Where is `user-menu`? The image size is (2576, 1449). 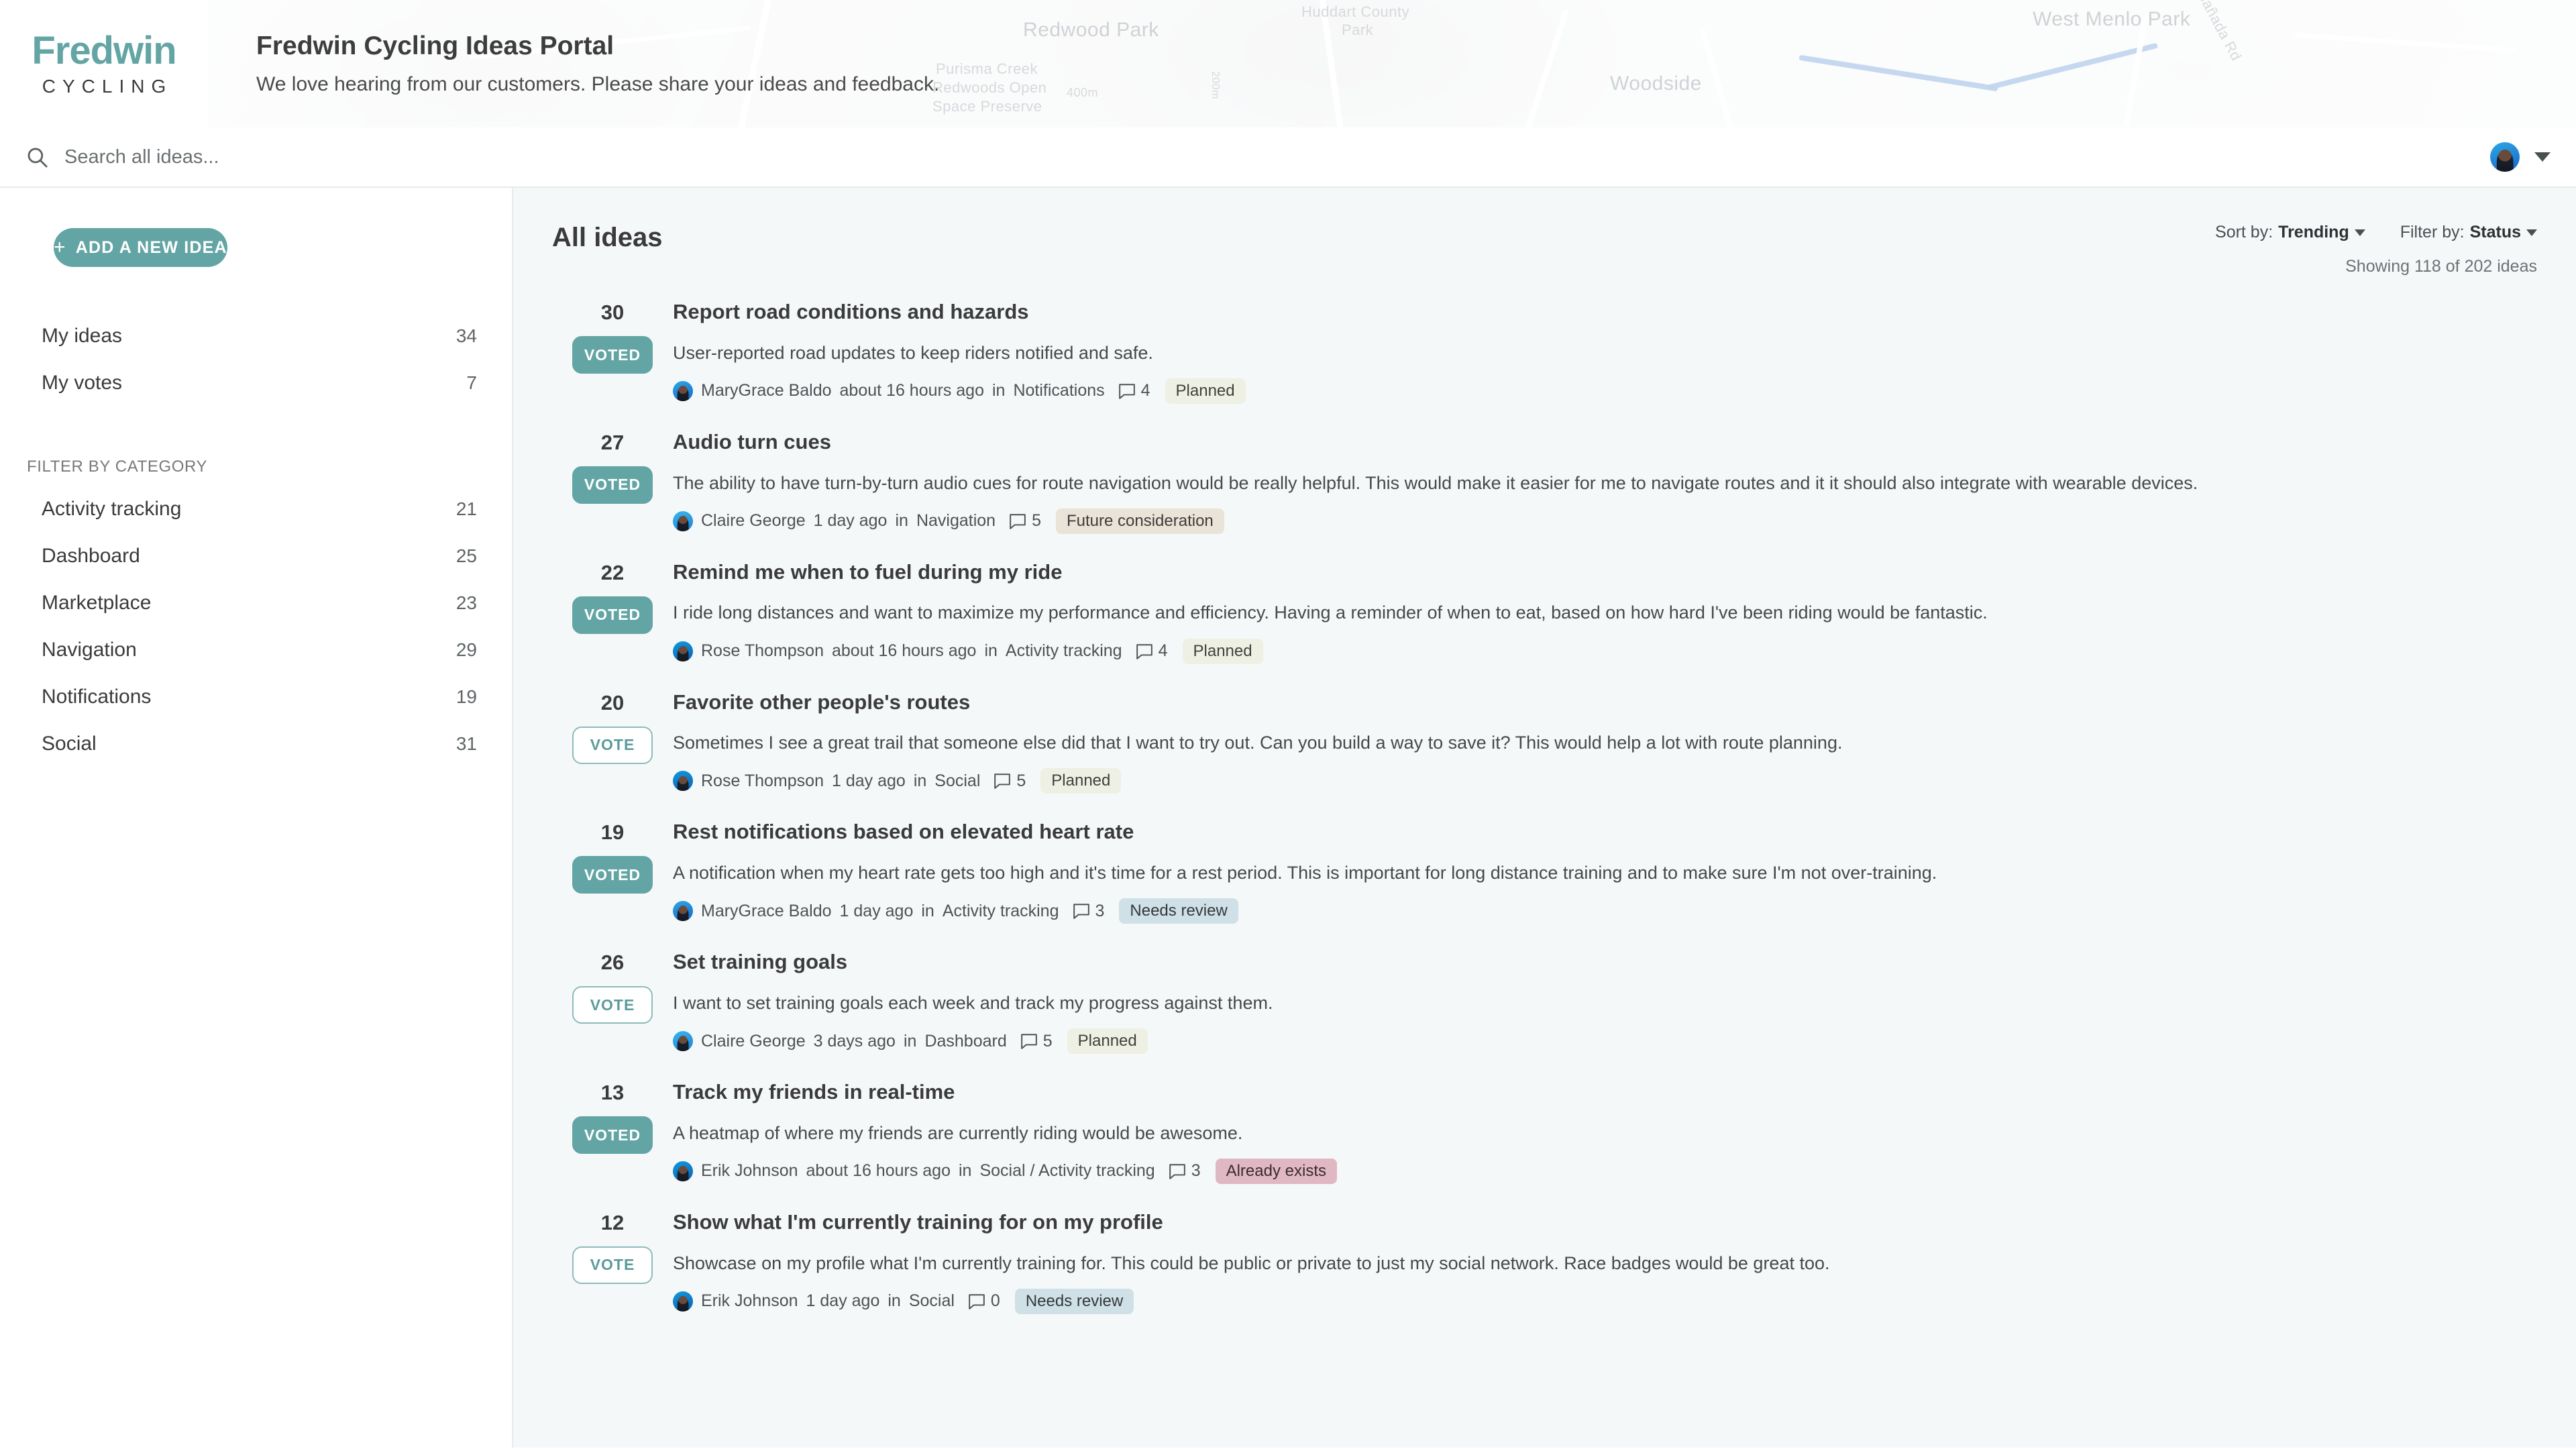 user-menu is located at coordinates (2520, 157).